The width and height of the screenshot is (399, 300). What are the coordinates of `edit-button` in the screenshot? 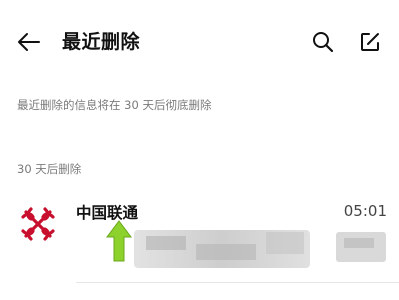 It's located at (370, 42).